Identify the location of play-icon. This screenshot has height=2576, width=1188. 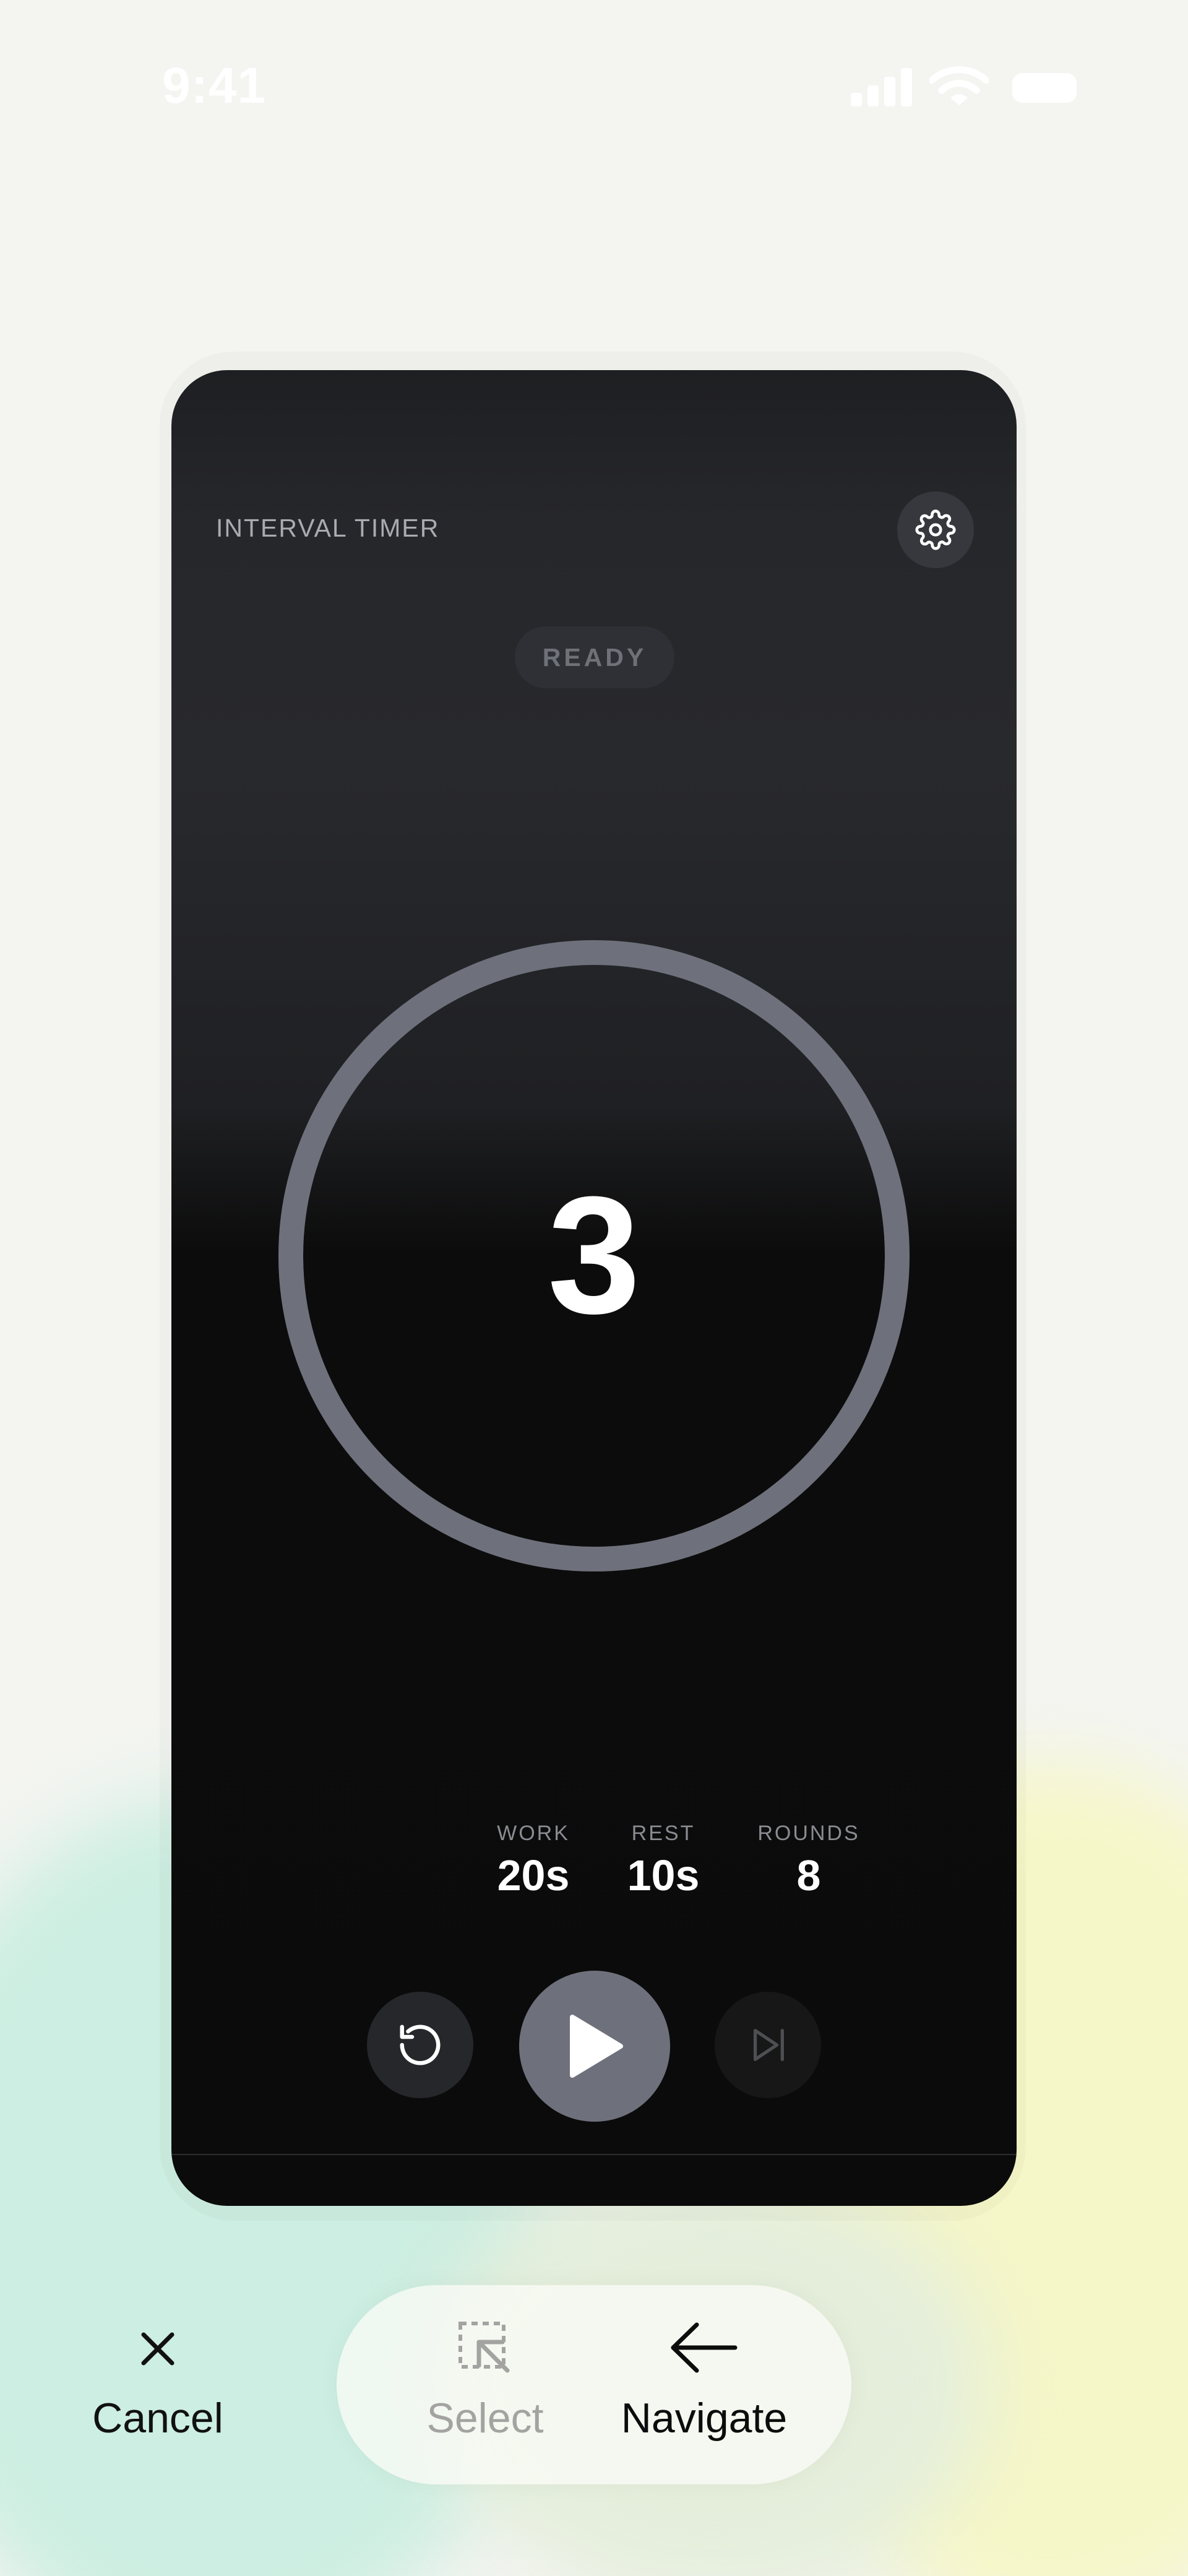
(596, 2046).